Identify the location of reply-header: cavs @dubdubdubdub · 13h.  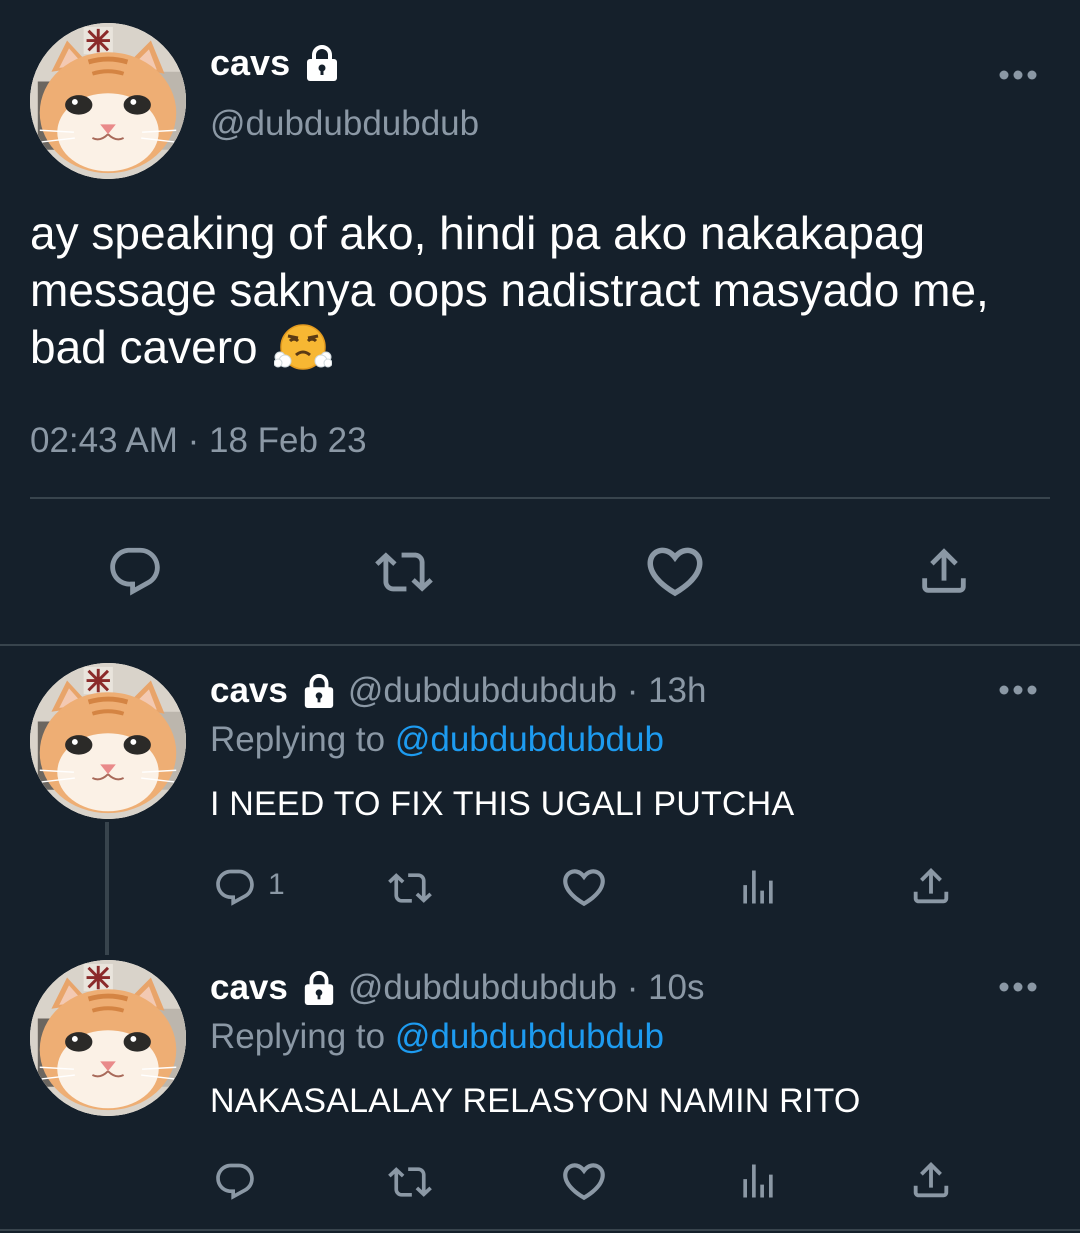
(458, 691).